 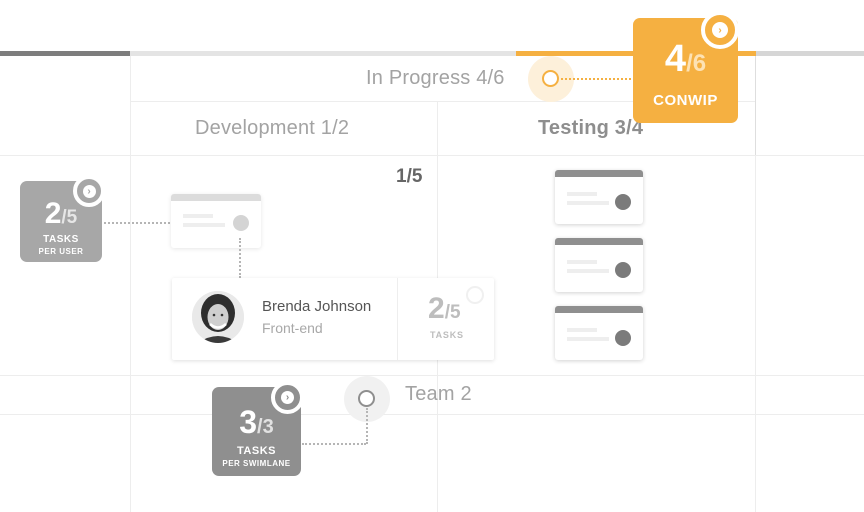 I want to click on swimlane-title: Team 2, so click(x=438, y=394).